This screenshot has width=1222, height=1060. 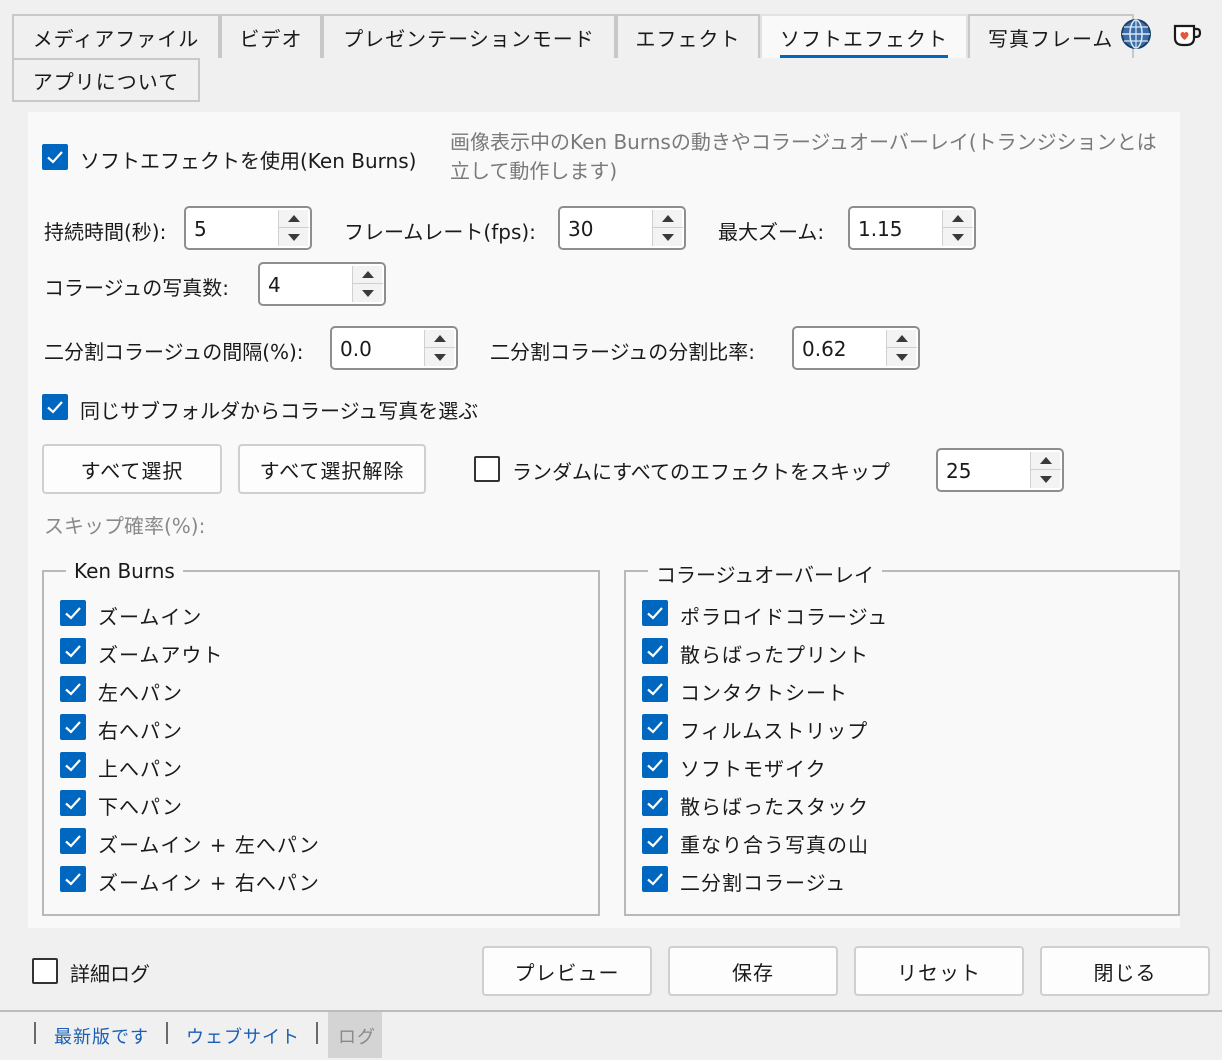 What do you see at coordinates (1187, 34) in the screenshot?
I see `coffee-cup-icon` at bounding box center [1187, 34].